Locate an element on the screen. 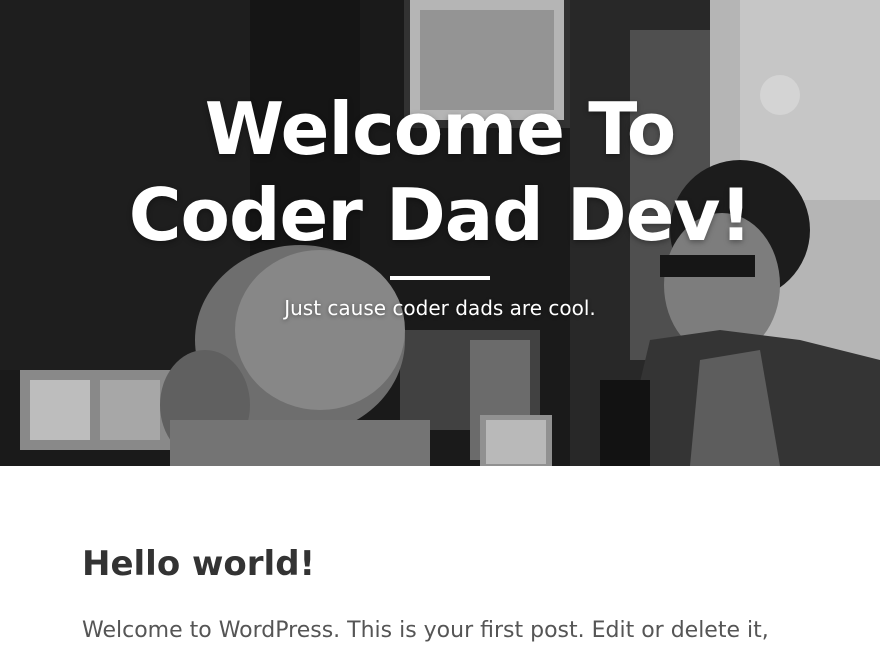 The height and width of the screenshot is (660, 880). title-divider is located at coordinates (440, 278).